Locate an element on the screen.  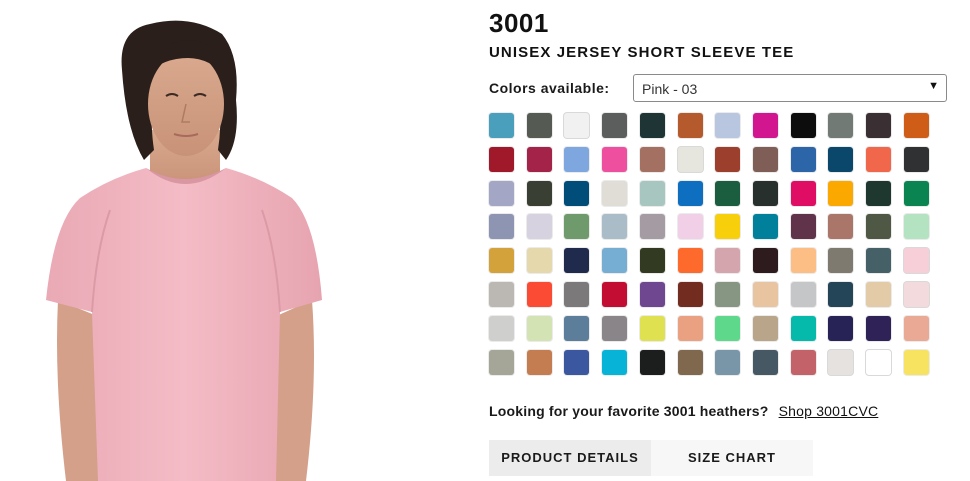
tab-size-chart: SIZE CHART is located at coordinates (732, 458).